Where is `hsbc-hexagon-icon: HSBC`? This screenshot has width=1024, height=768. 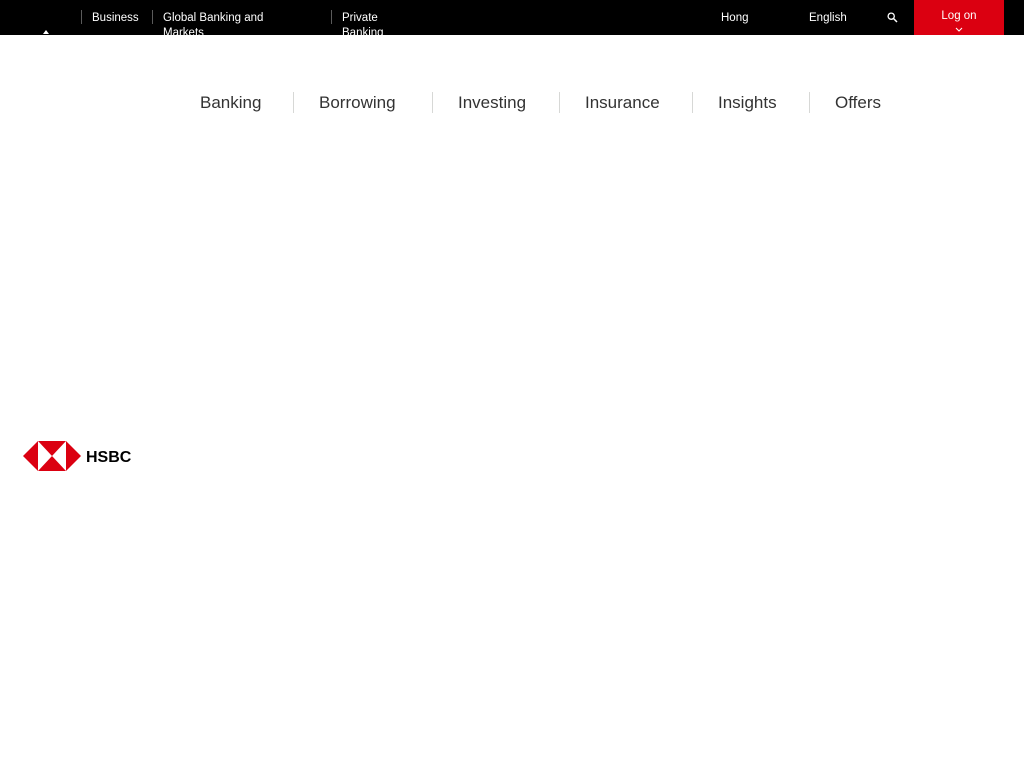
hsbc-hexagon-icon: HSBC is located at coordinates (77, 456).